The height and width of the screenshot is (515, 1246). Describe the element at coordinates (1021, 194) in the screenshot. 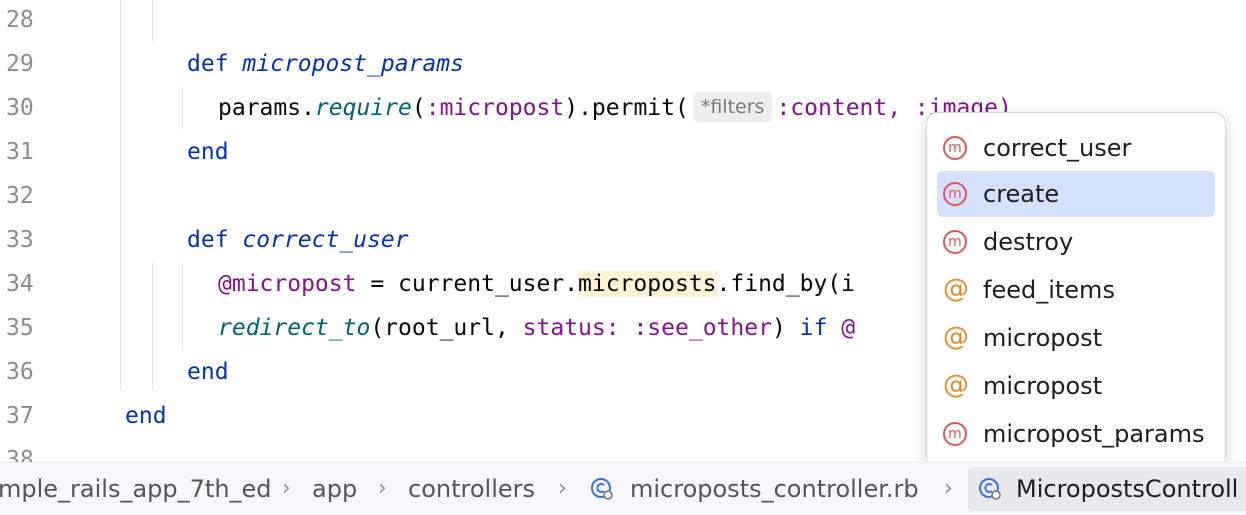

I see `completion-item-label: create` at that location.